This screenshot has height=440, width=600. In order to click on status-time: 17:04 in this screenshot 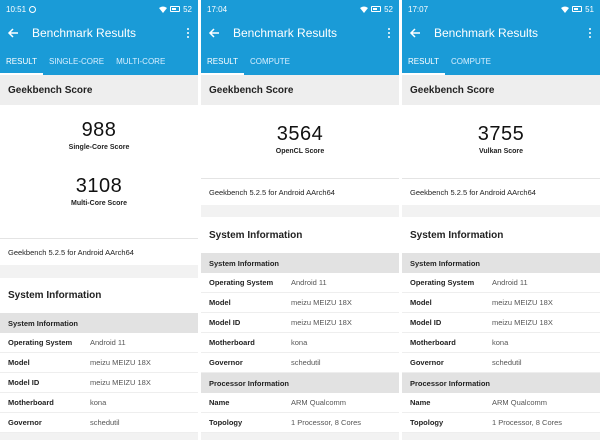, I will do `click(217, 9)`.